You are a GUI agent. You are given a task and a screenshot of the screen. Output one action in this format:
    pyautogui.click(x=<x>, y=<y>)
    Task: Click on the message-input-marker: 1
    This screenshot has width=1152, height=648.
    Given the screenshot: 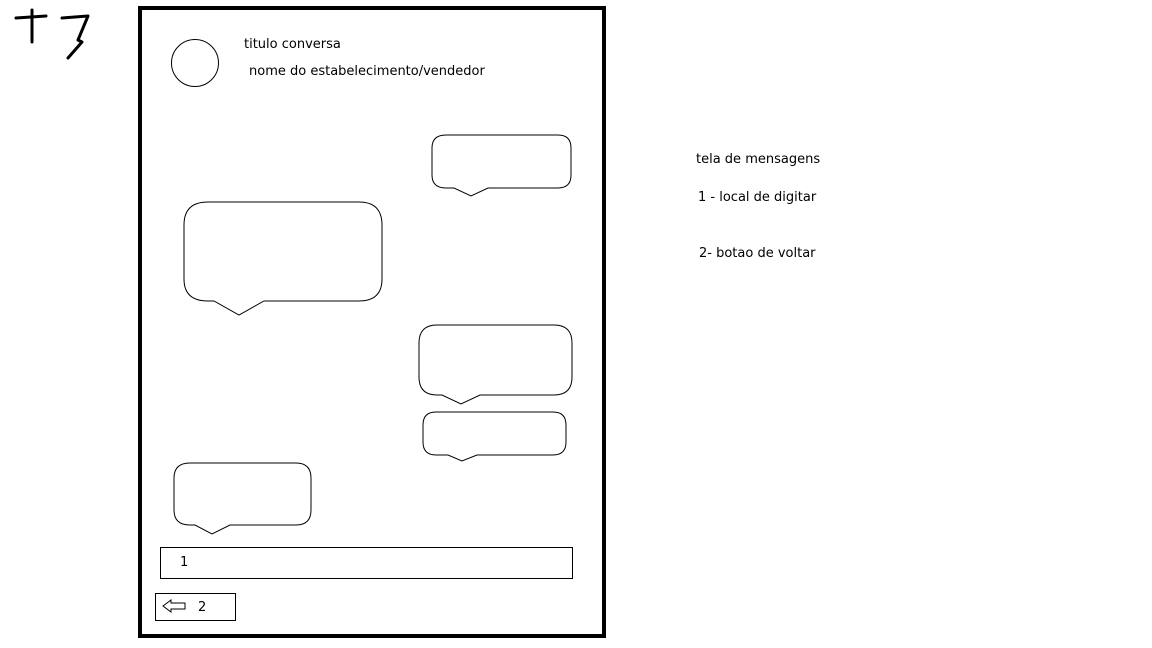 What is the action you would take?
    pyautogui.click(x=184, y=562)
    